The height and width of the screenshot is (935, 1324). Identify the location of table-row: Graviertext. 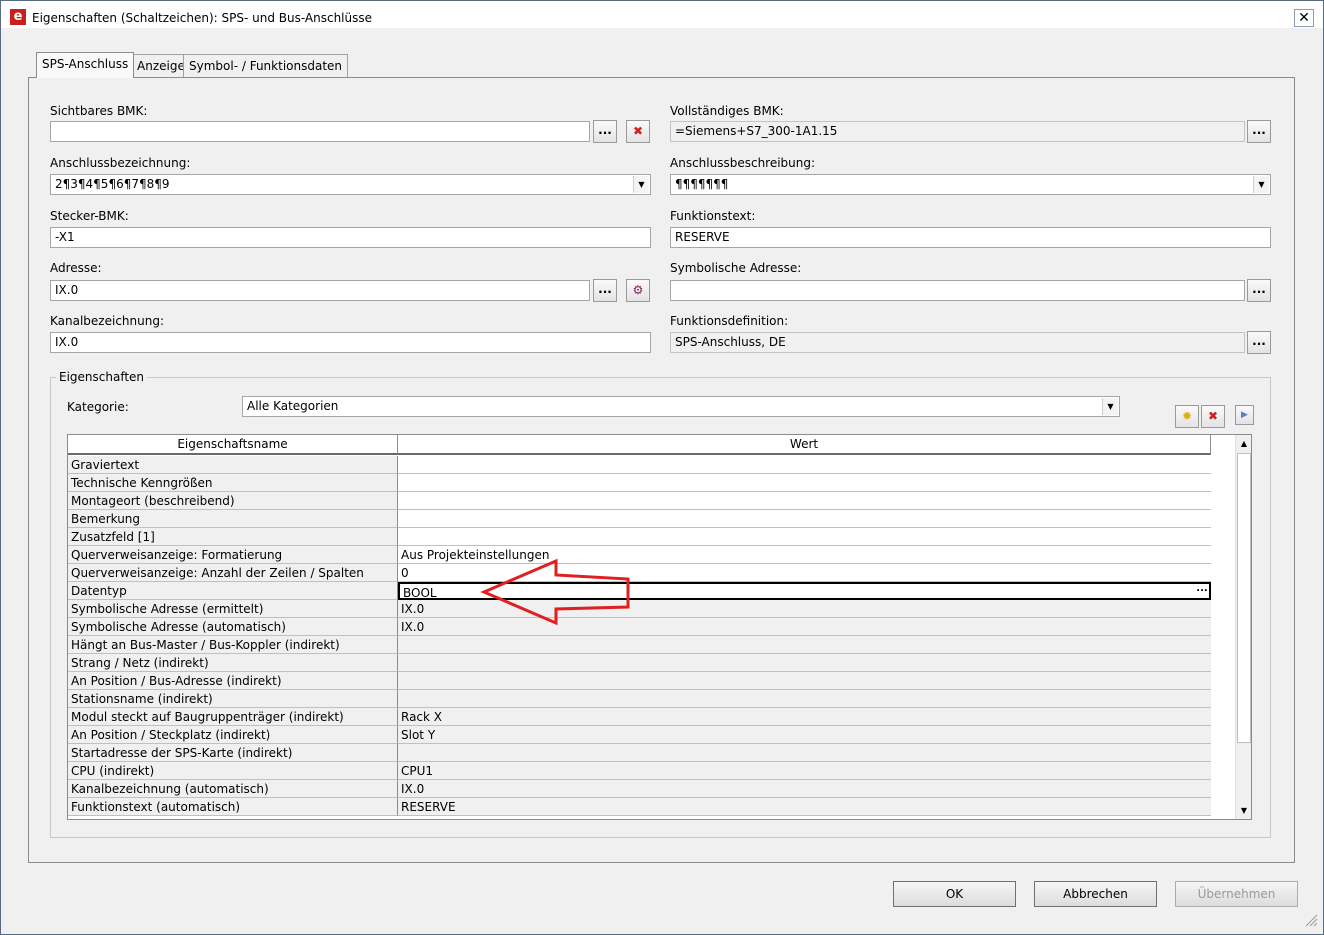
(639, 465).